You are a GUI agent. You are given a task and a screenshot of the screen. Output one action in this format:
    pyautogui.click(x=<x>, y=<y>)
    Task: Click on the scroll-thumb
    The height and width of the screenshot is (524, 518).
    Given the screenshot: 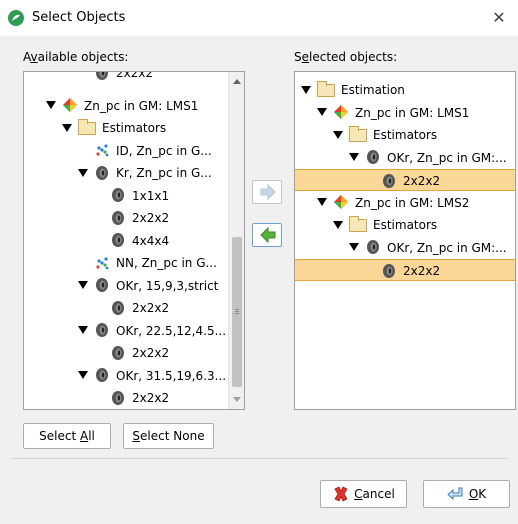 What is the action you would take?
    pyautogui.click(x=237, y=312)
    